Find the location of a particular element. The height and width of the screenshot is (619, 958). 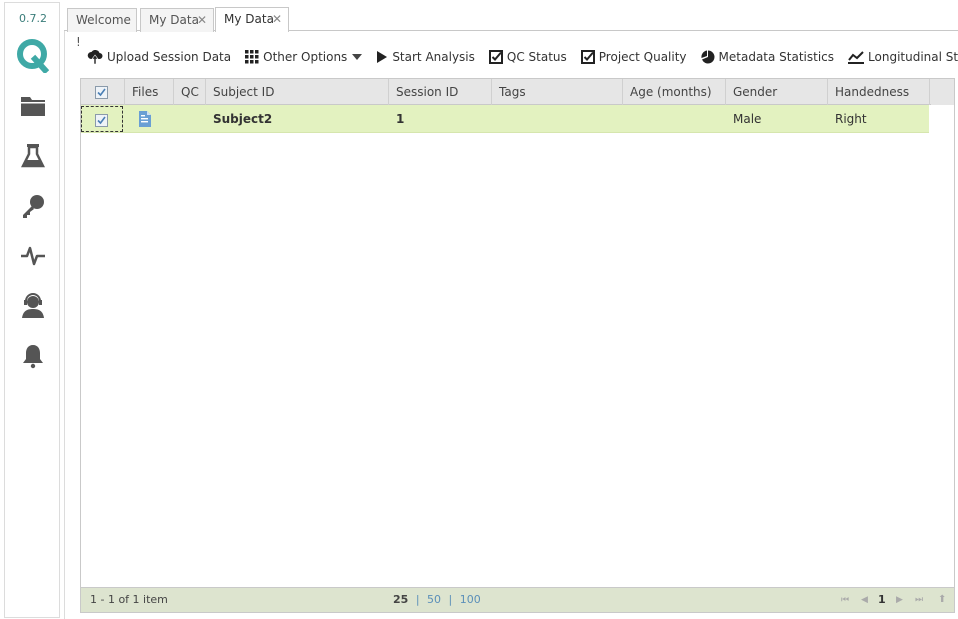

pulse-icon is located at coordinates (33, 256).